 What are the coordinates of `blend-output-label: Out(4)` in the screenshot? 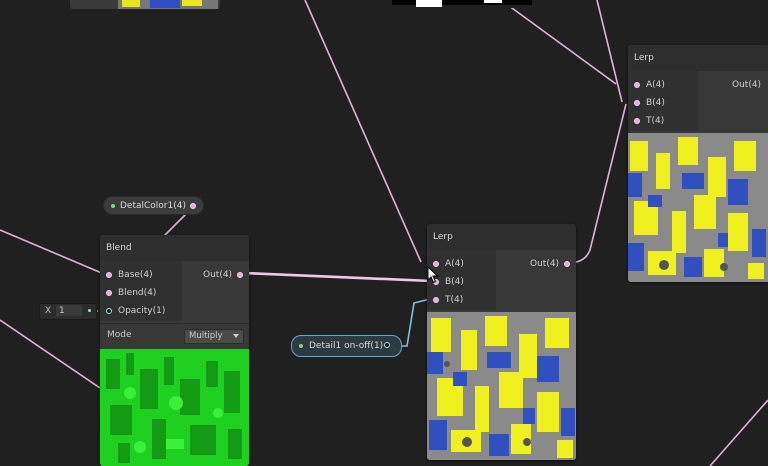 It's located at (218, 275).